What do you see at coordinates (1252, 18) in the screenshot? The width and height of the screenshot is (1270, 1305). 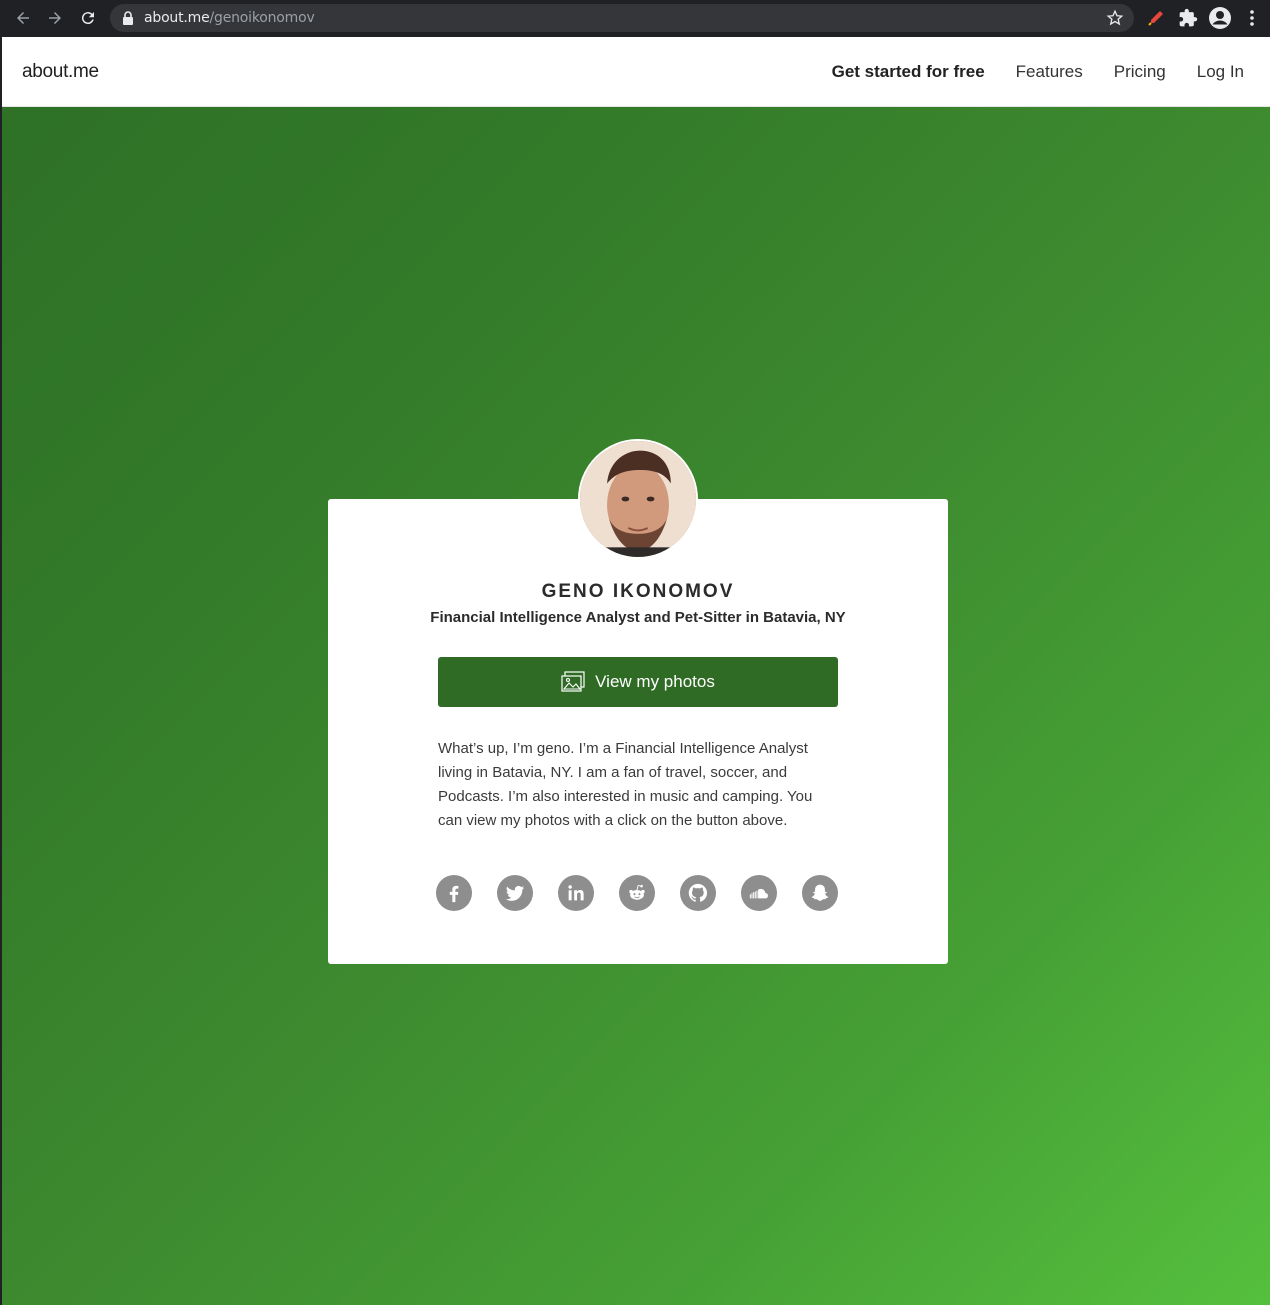 I see `menu-kebab-icon` at bounding box center [1252, 18].